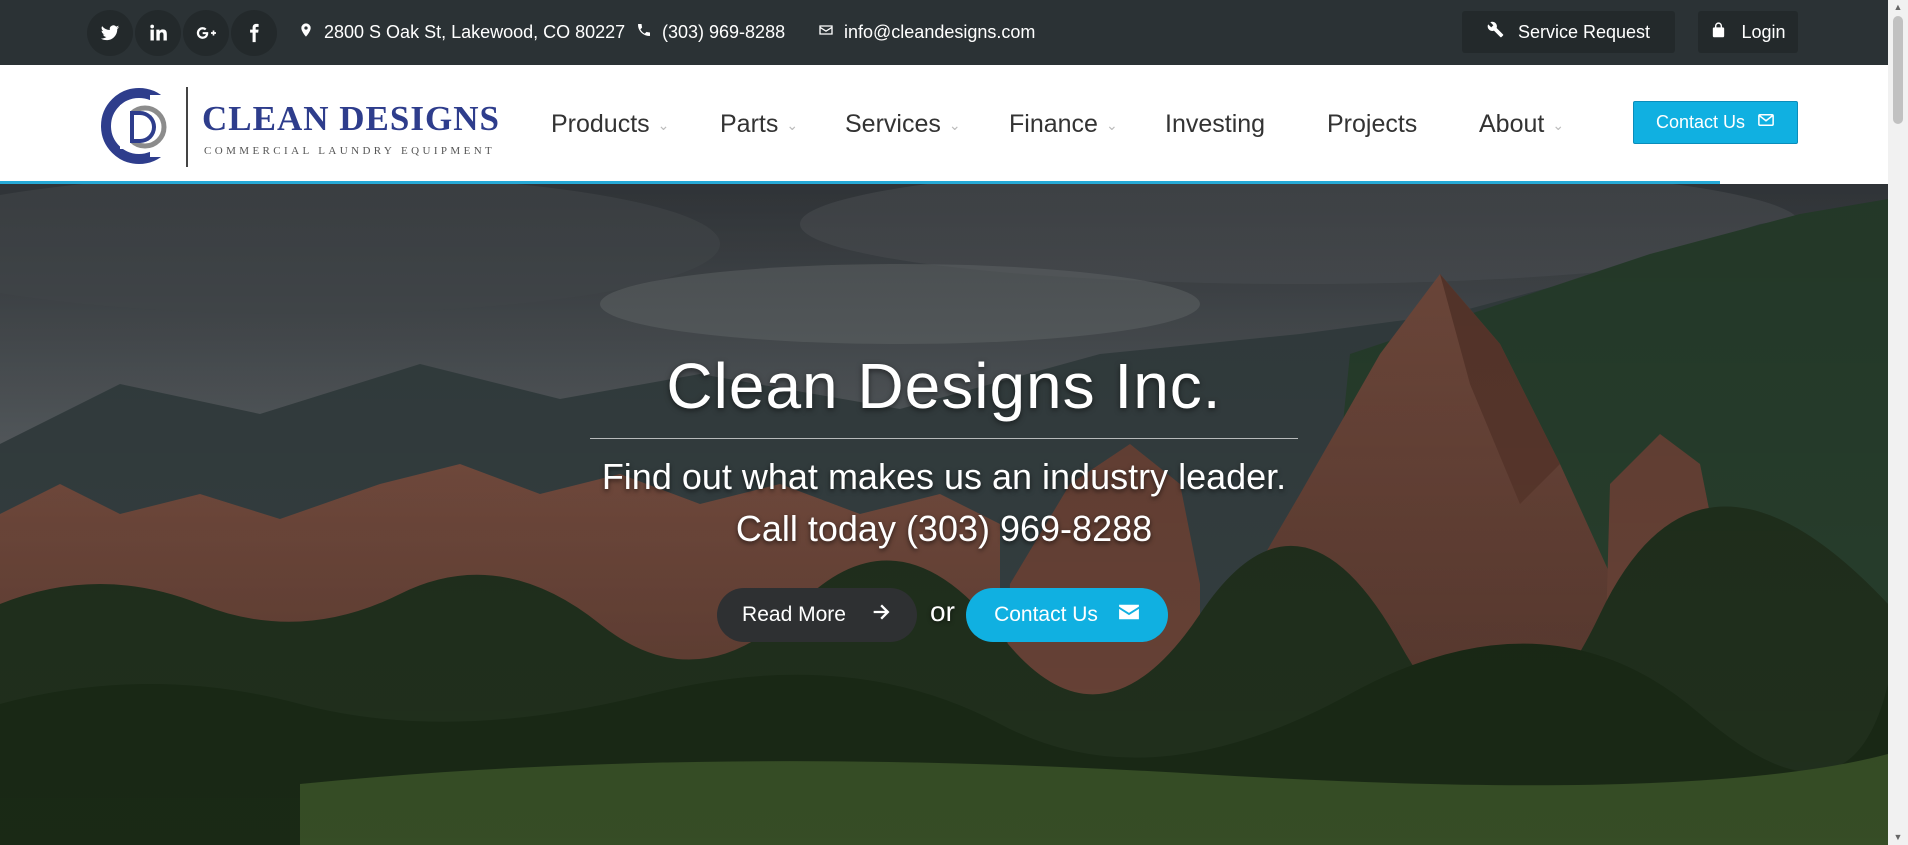 Image resolution: width=1908 pixels, height=845 pixels. Describe the element at coordinates (1046, 614) in the screenshot. I see `hero-contact-label: Contact Us` at that location.